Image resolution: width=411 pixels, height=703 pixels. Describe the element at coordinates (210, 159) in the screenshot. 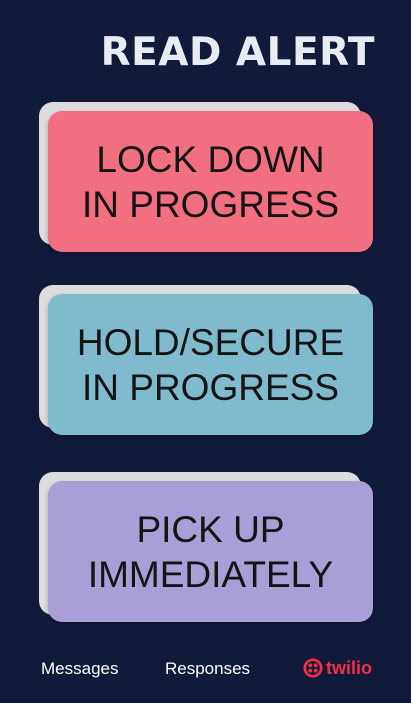

I see `alert-label-line1: LOCK DOWN` at that location.